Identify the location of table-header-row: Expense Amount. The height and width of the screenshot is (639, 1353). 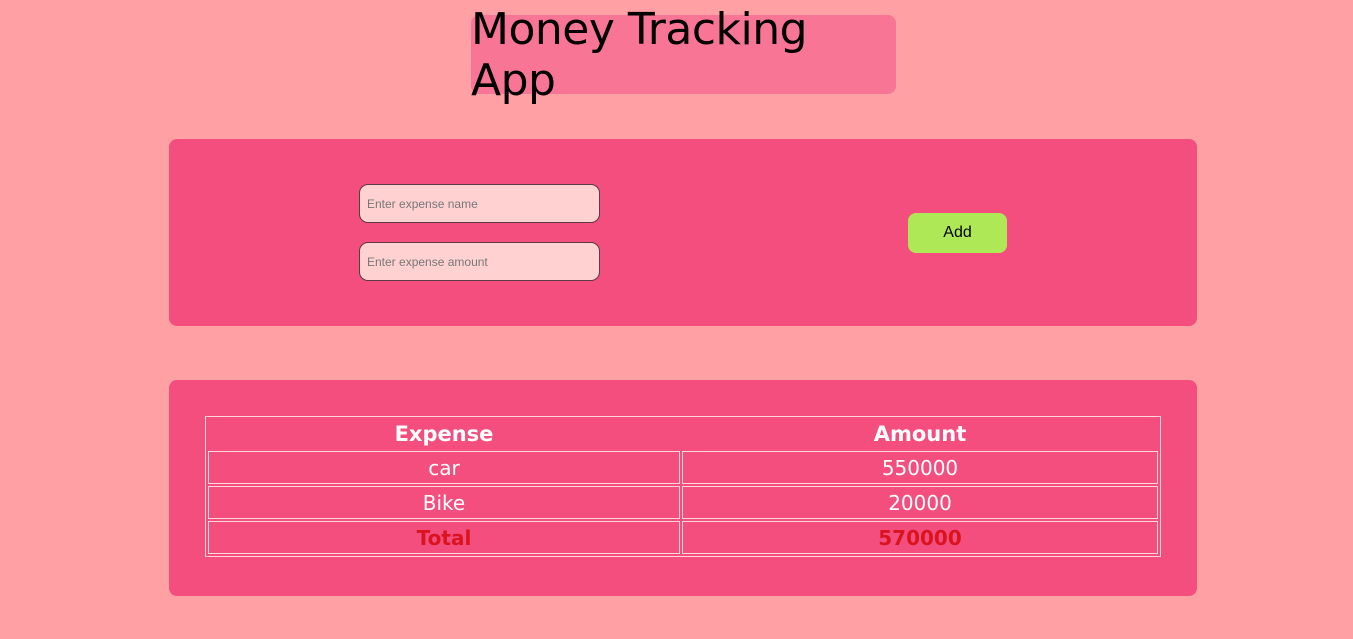
(683, 434).